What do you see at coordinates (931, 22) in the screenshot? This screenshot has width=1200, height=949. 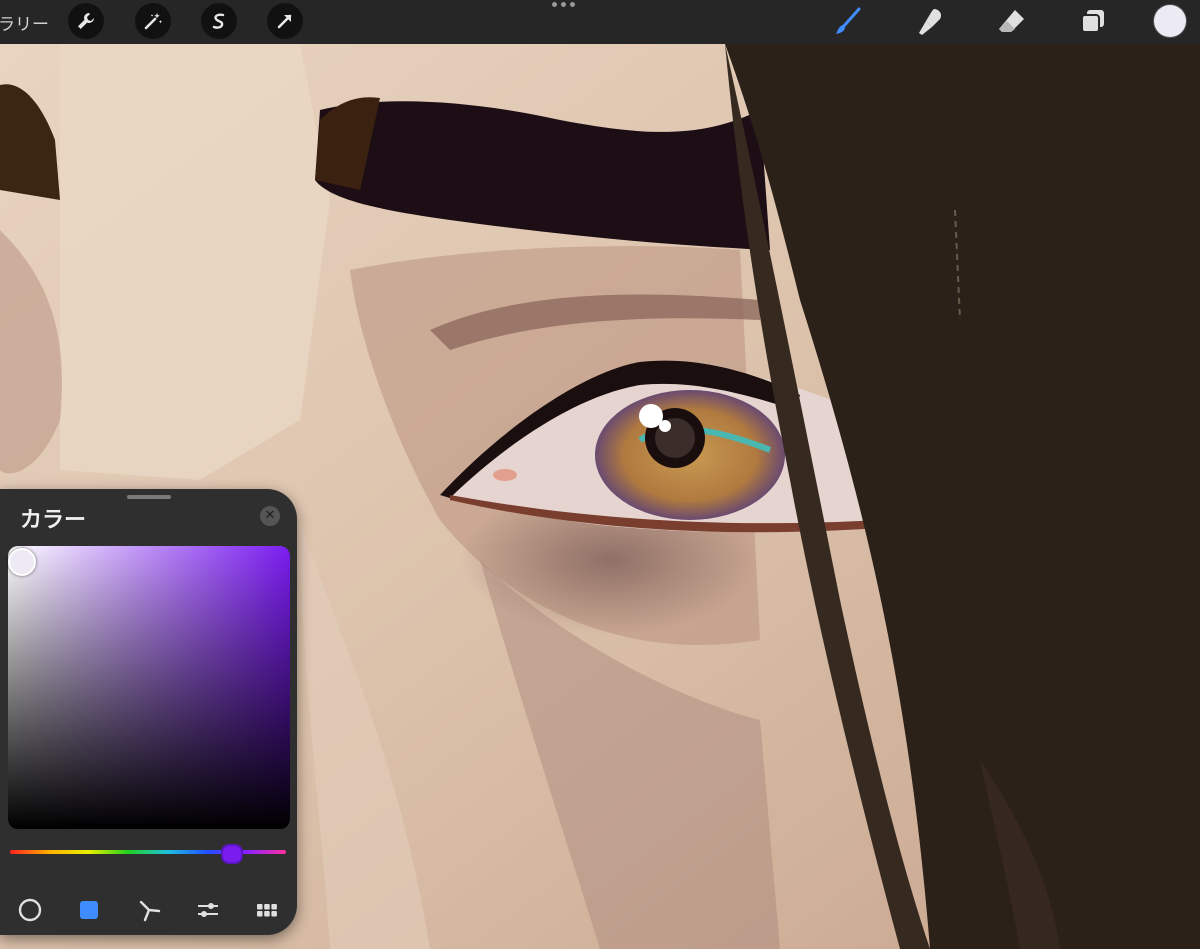 I see `smudge-icon` at bounding box center [931, 22].